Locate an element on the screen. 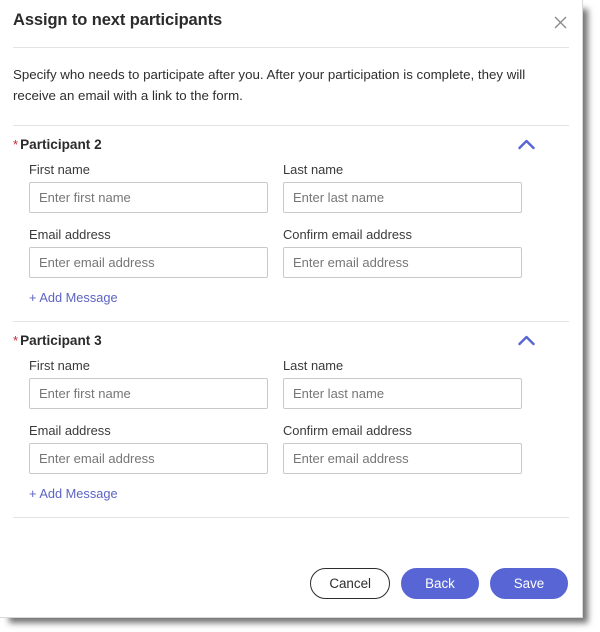 The height and width of the screenshot is (632, 600). participant-3-first-name-field: First name is located at coordinates (148, 383).